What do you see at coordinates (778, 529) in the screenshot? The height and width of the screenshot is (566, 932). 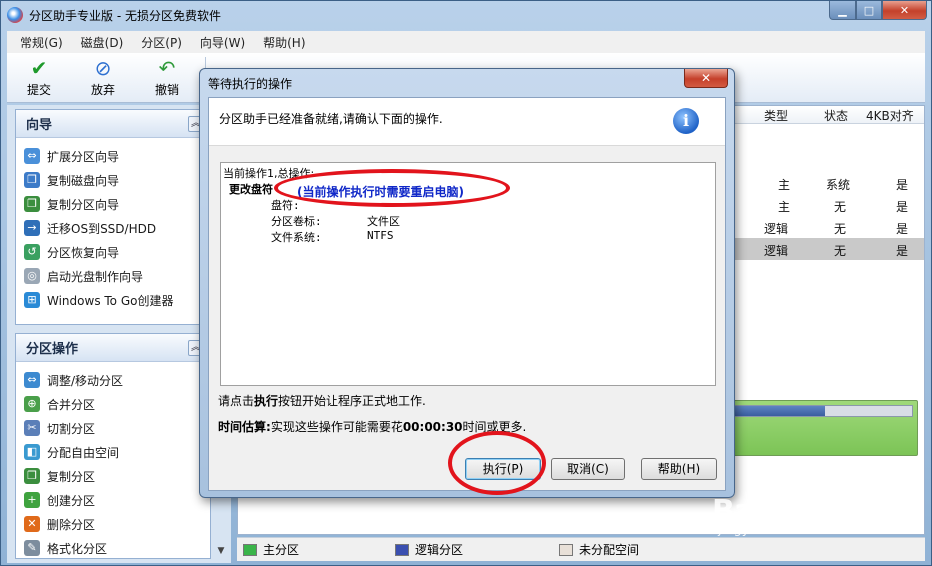 I see `watermark-url: jingyan.baidu.com` at bounding box center [778, 529].